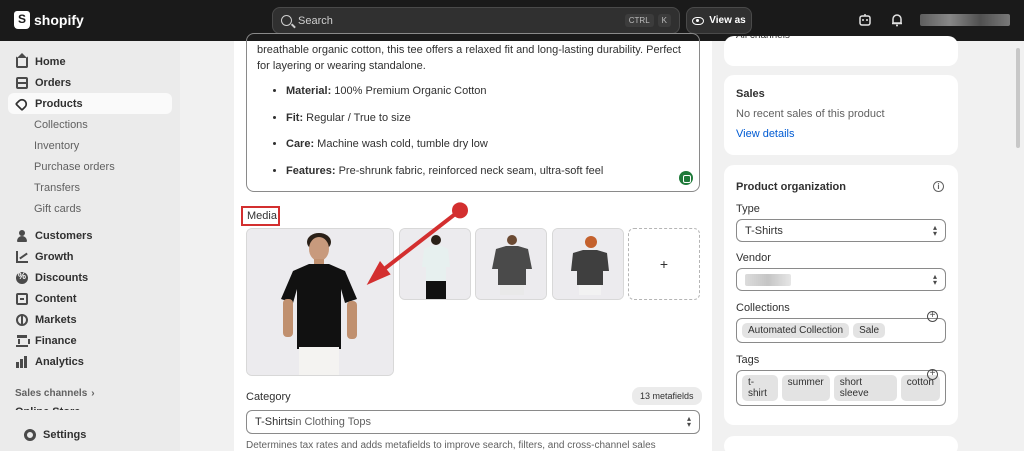 Image resolution: width=1024 pixels, height=451 pixels. I want to click on sidebar-item-label: Markets, so click(56, 319).